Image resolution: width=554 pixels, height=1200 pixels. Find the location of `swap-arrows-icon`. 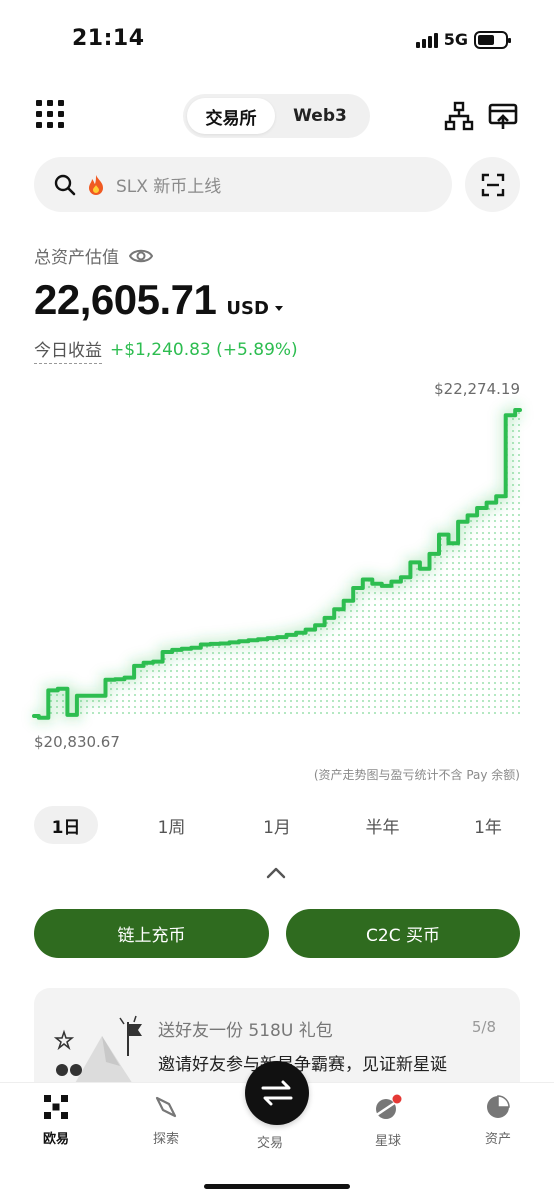

swap-arrows-icon is located at coordinates (277, 1093).